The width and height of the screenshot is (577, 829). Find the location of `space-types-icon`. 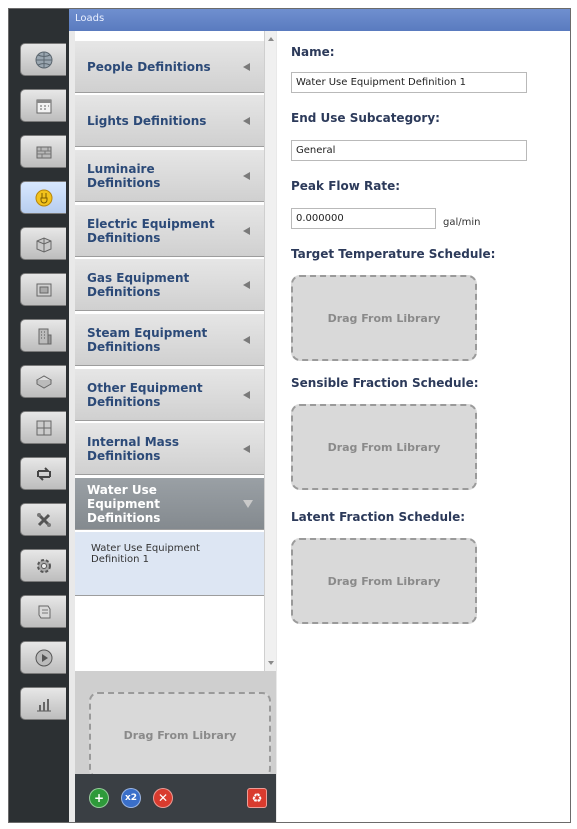

space-types-icon is located at coordinates (44, 244).